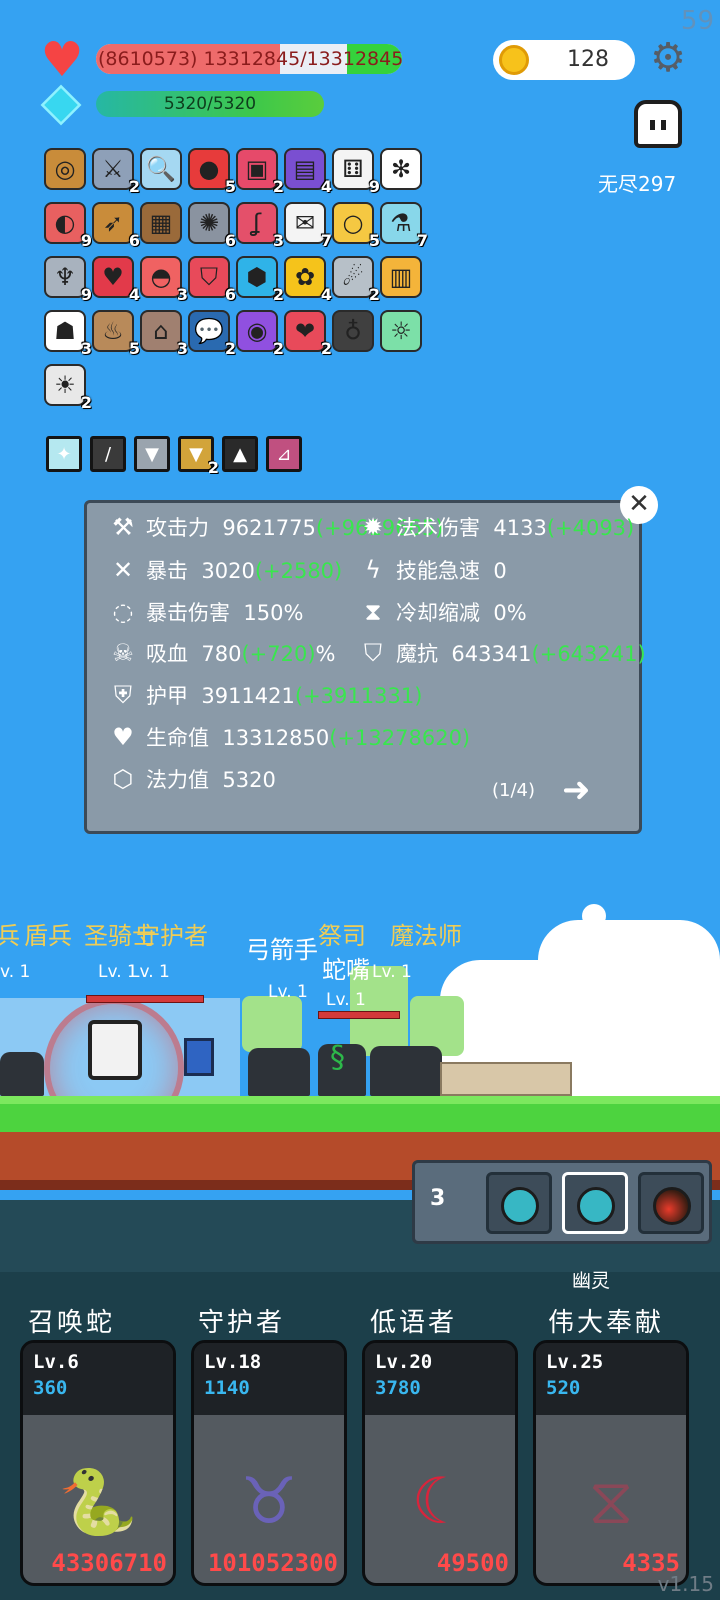  What do you see at coordinates (259, 171) in the screenshot?
I see `inventory-item: ▣ 2` at bounding box center [259, 171].